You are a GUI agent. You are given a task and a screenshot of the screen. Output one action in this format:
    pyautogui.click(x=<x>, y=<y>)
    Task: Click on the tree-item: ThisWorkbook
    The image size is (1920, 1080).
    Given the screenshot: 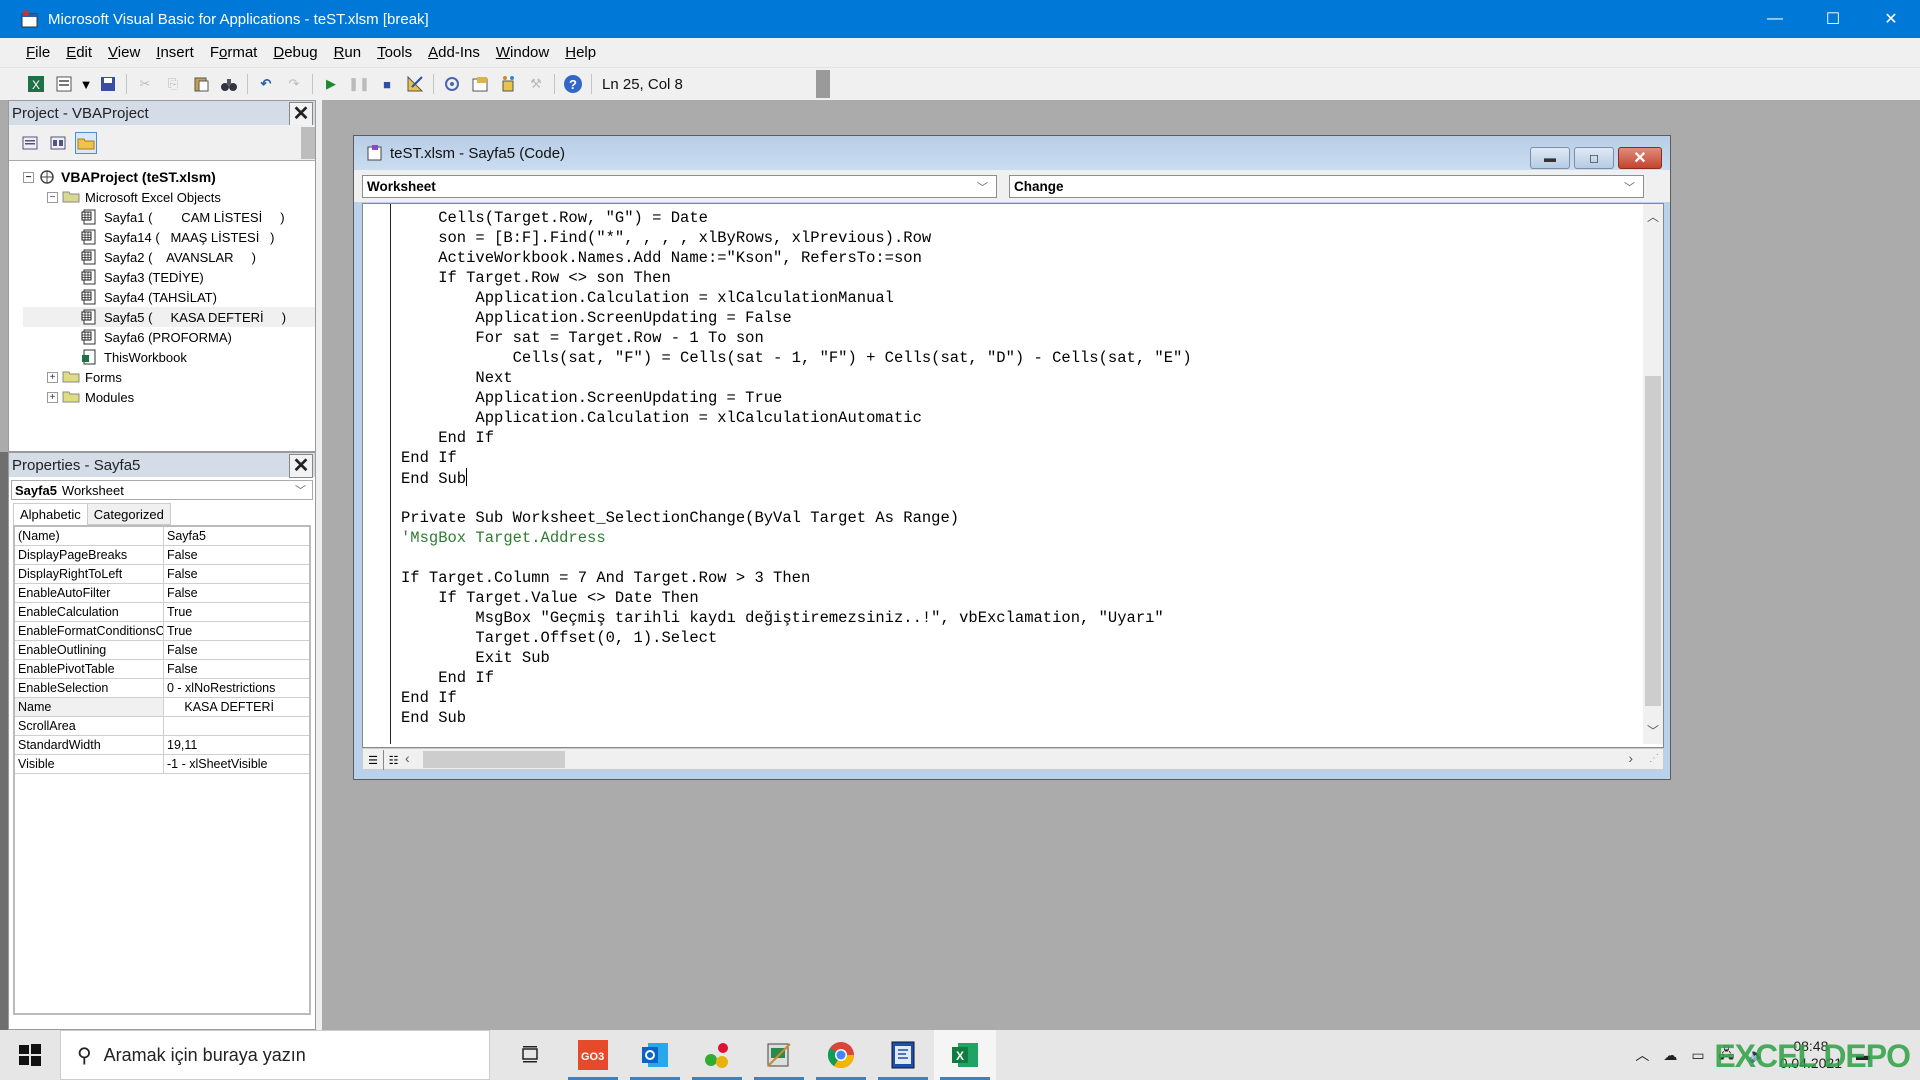 What is the action you would take?
    pyautogui.click(x=169, y=357)
    